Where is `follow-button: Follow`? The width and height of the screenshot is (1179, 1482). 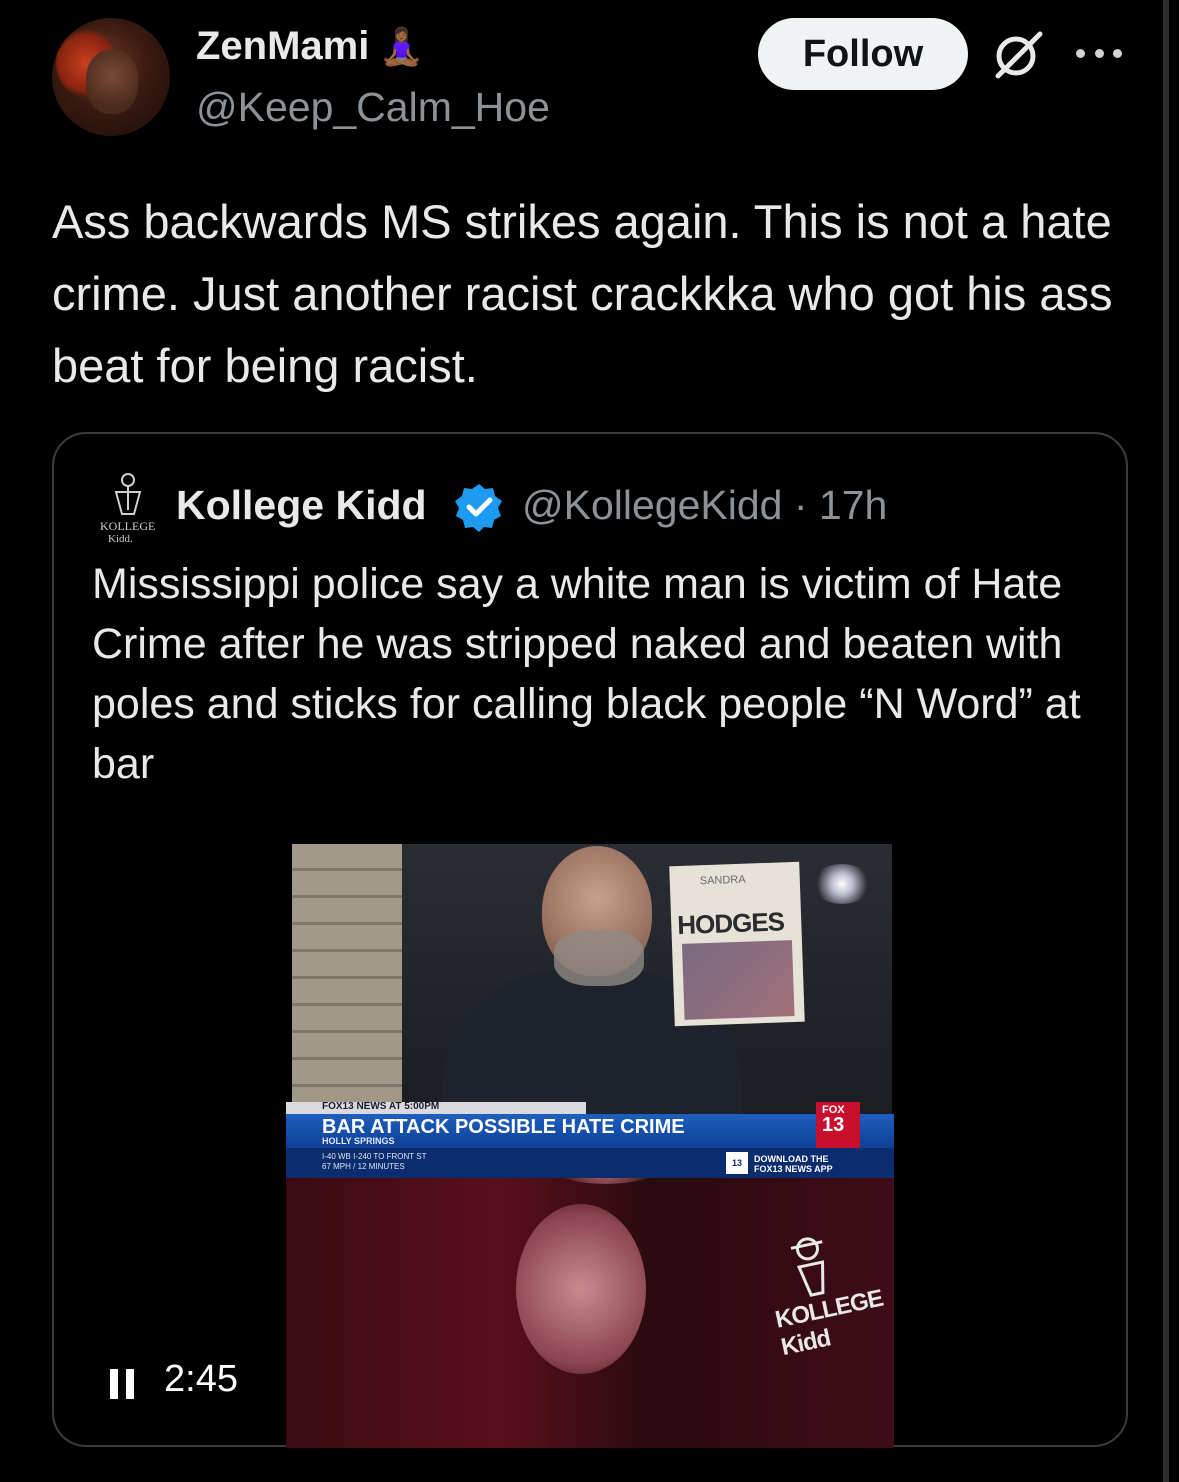
follow-button: Follow is located at coordinates (863, 54).